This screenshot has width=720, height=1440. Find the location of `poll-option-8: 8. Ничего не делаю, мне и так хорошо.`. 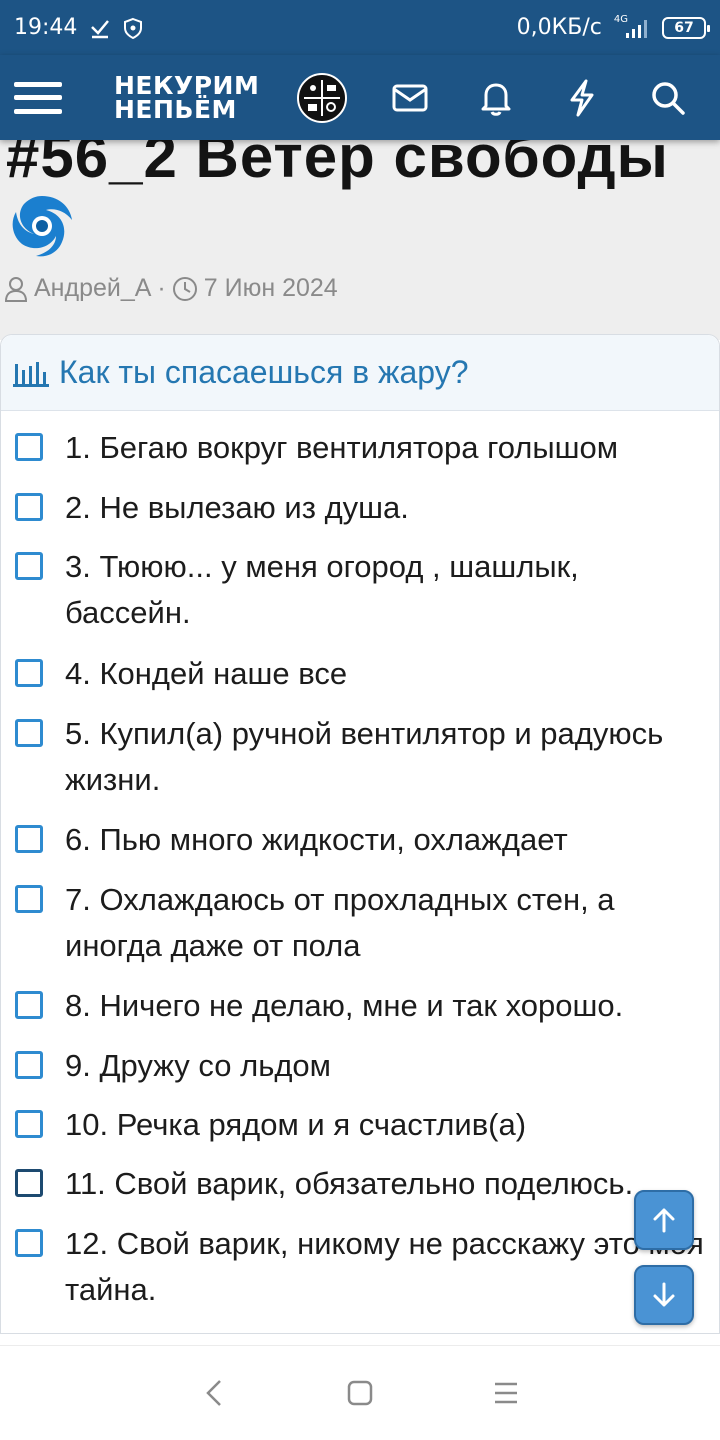

poll-option-8: 8. Ничего не делаю, мне и так хорошо. is located at coordinates (360, 1006).